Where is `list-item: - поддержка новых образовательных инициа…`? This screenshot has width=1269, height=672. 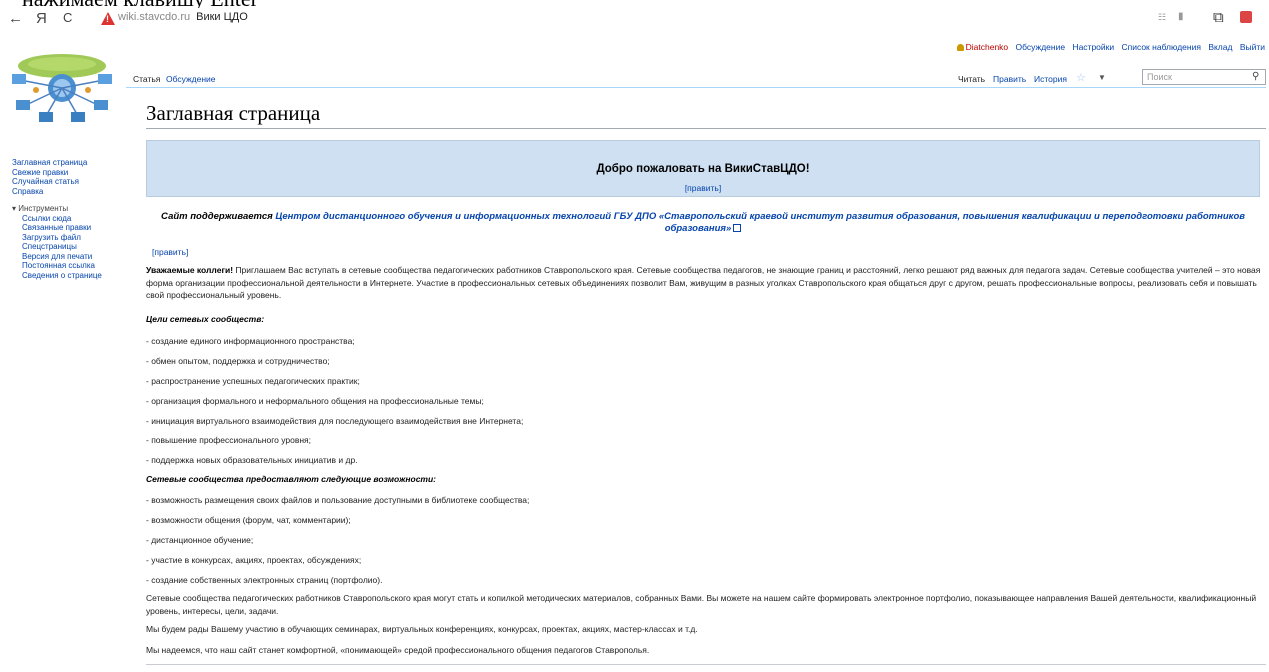 list-item: - поддержка новых образовательных инициа… is located at coordinates (252, 460).